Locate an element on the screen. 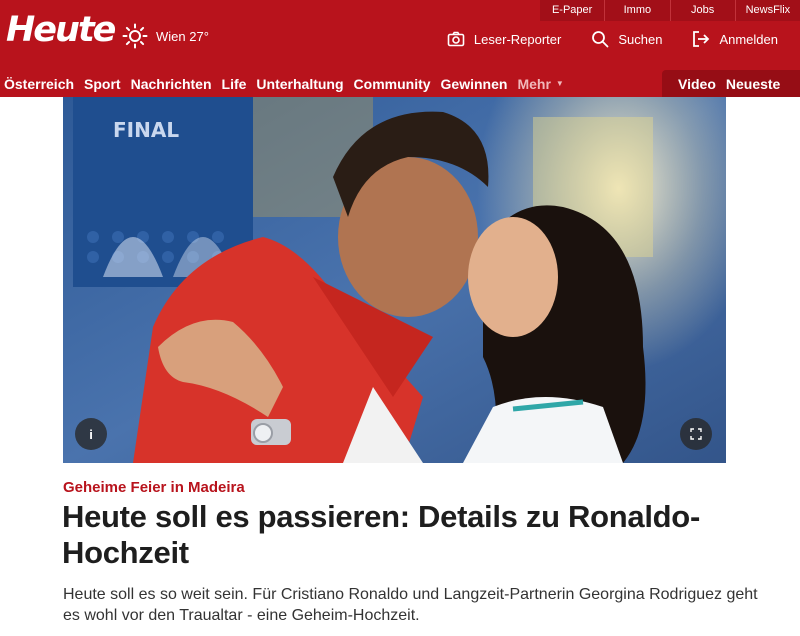  article-kicker: Geheime Feier in Madeira is located at coordinates (154, 487).